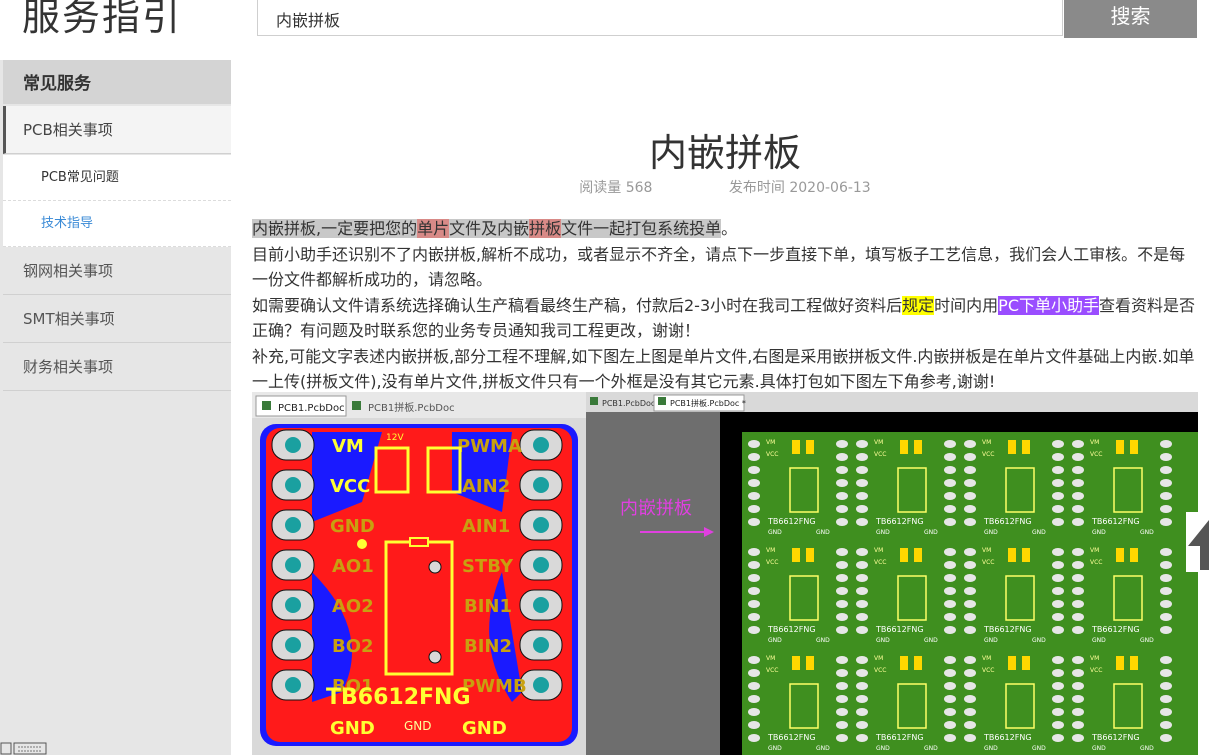 The height and width of the screenshot is (755, 1209). I want to click on text-highlight: 文件及内嵌, so click(489, 228).